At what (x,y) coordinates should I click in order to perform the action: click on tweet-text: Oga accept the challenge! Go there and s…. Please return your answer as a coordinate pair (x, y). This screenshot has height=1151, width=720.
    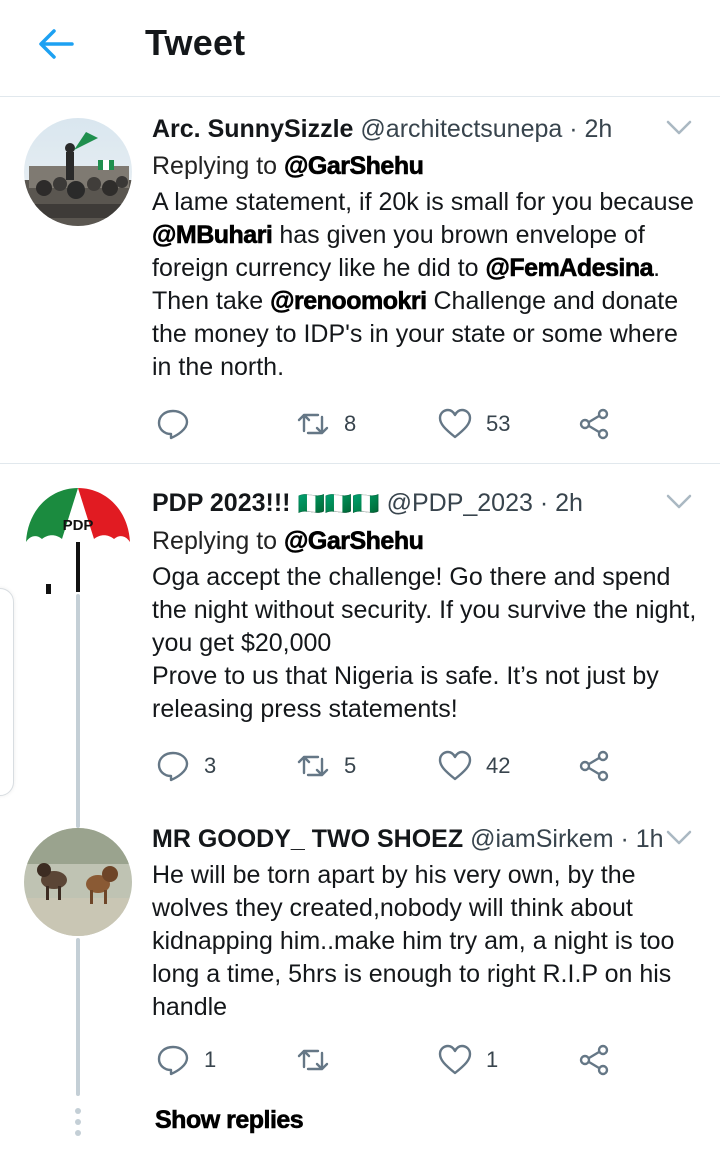
    Looking at the image, I should click on (426, 643).